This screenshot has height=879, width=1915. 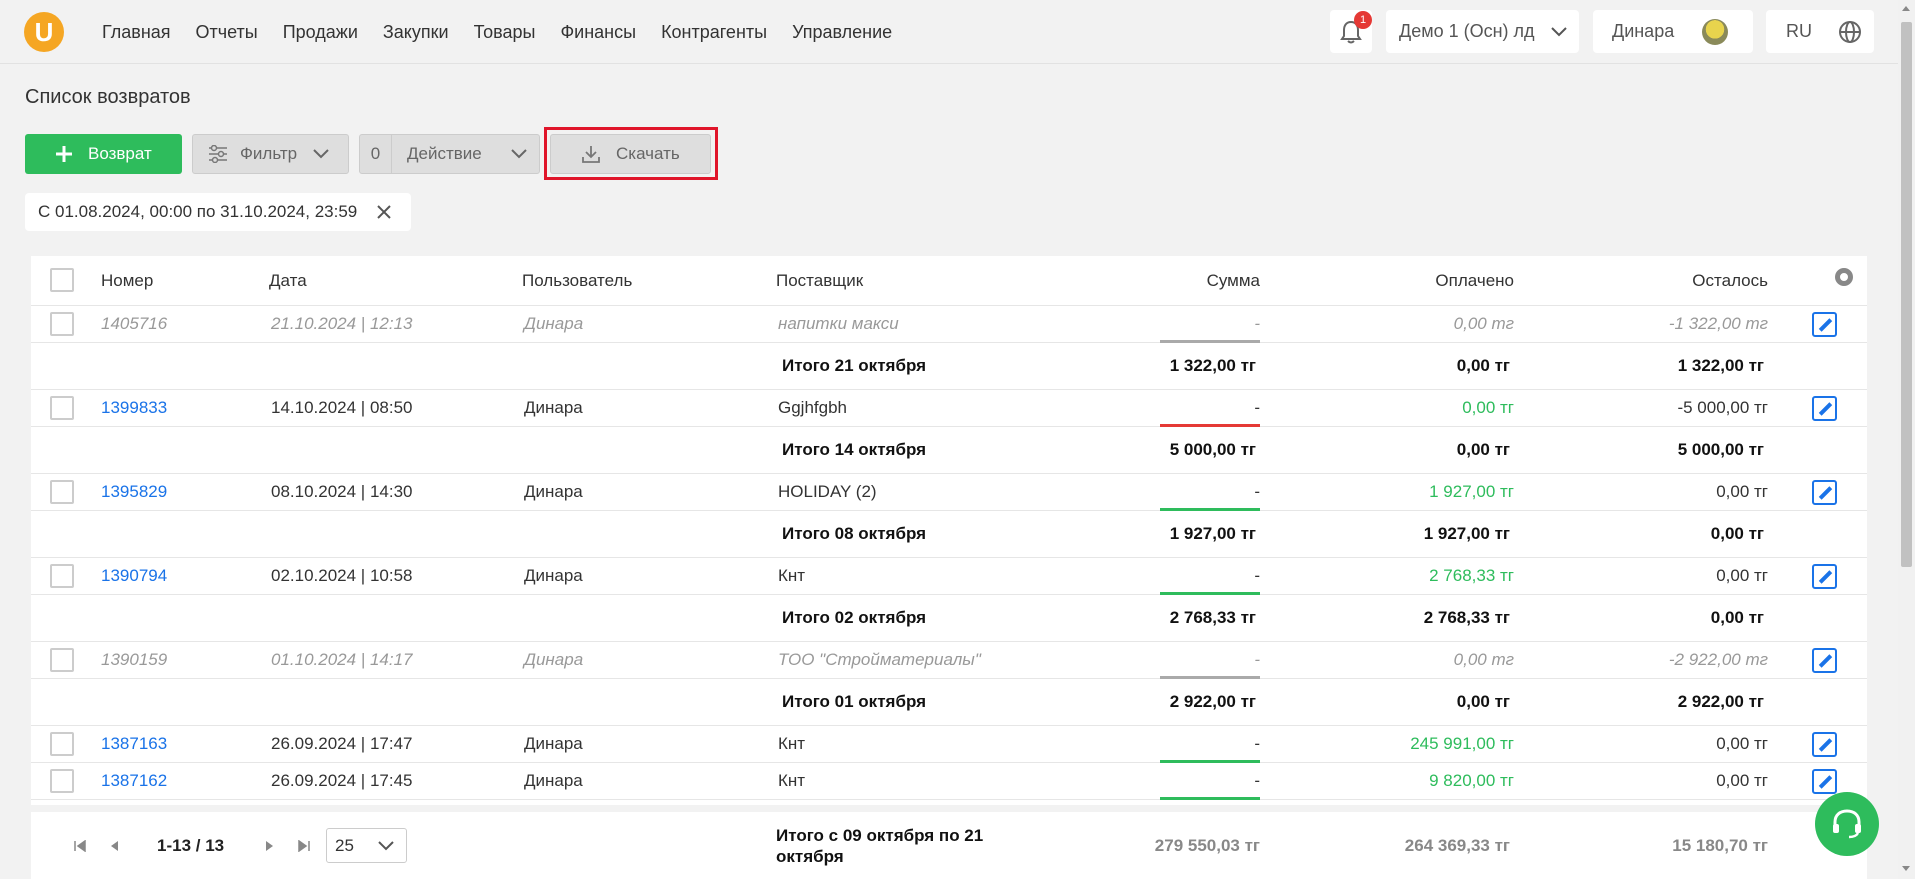 I want to click on page-size-value: 25, so click(x=344, y=845).